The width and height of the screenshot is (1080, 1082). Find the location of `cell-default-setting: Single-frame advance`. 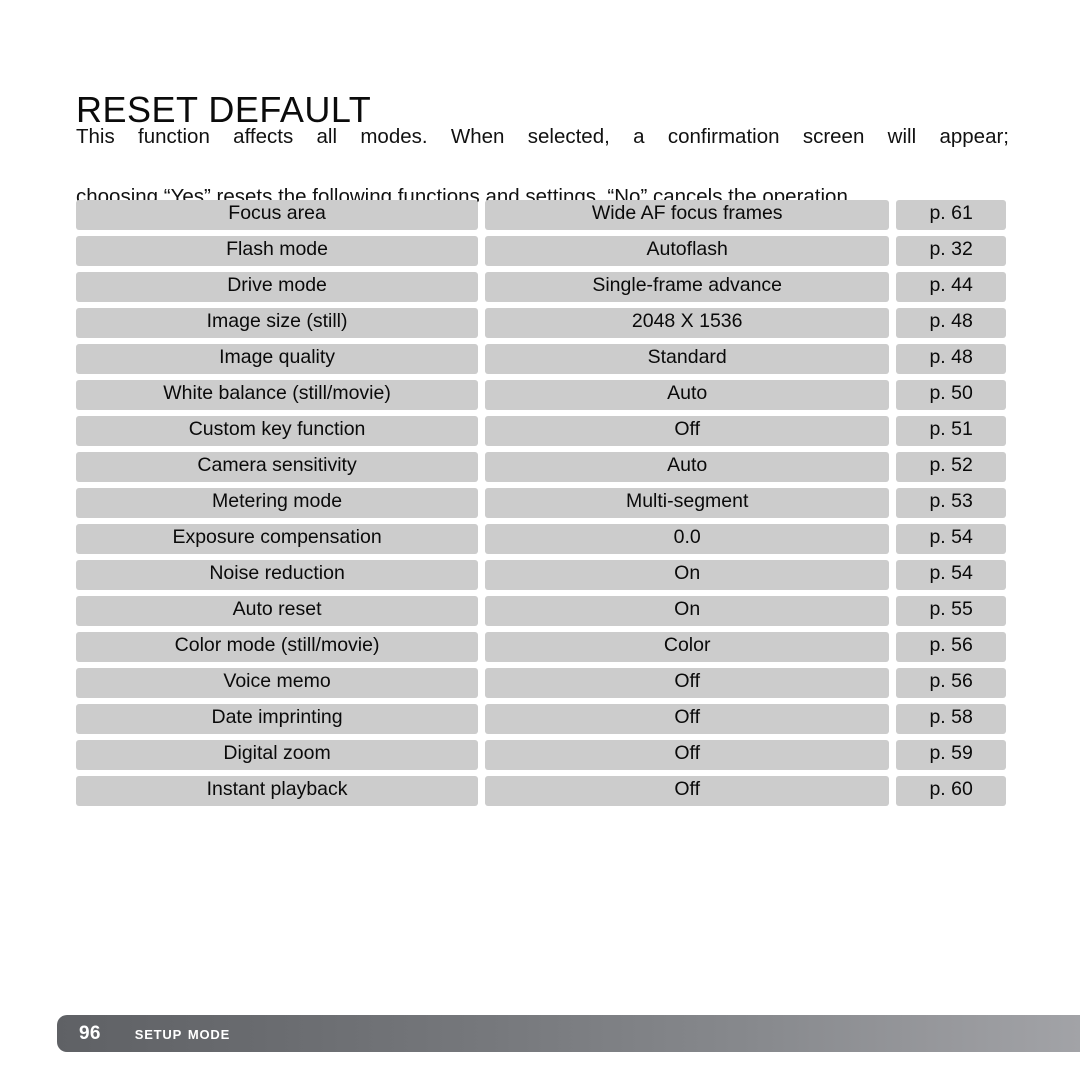

cell-default-setting: Single-frame advance is located at coordinates (687, 287).